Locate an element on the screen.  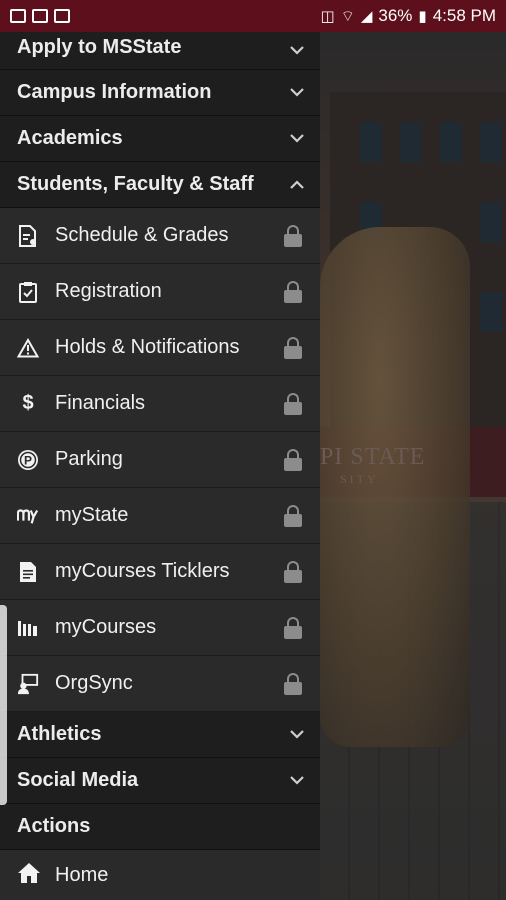
menu-item-holds-notifications: Holds & Notifications is located at coordinates (160, 348).